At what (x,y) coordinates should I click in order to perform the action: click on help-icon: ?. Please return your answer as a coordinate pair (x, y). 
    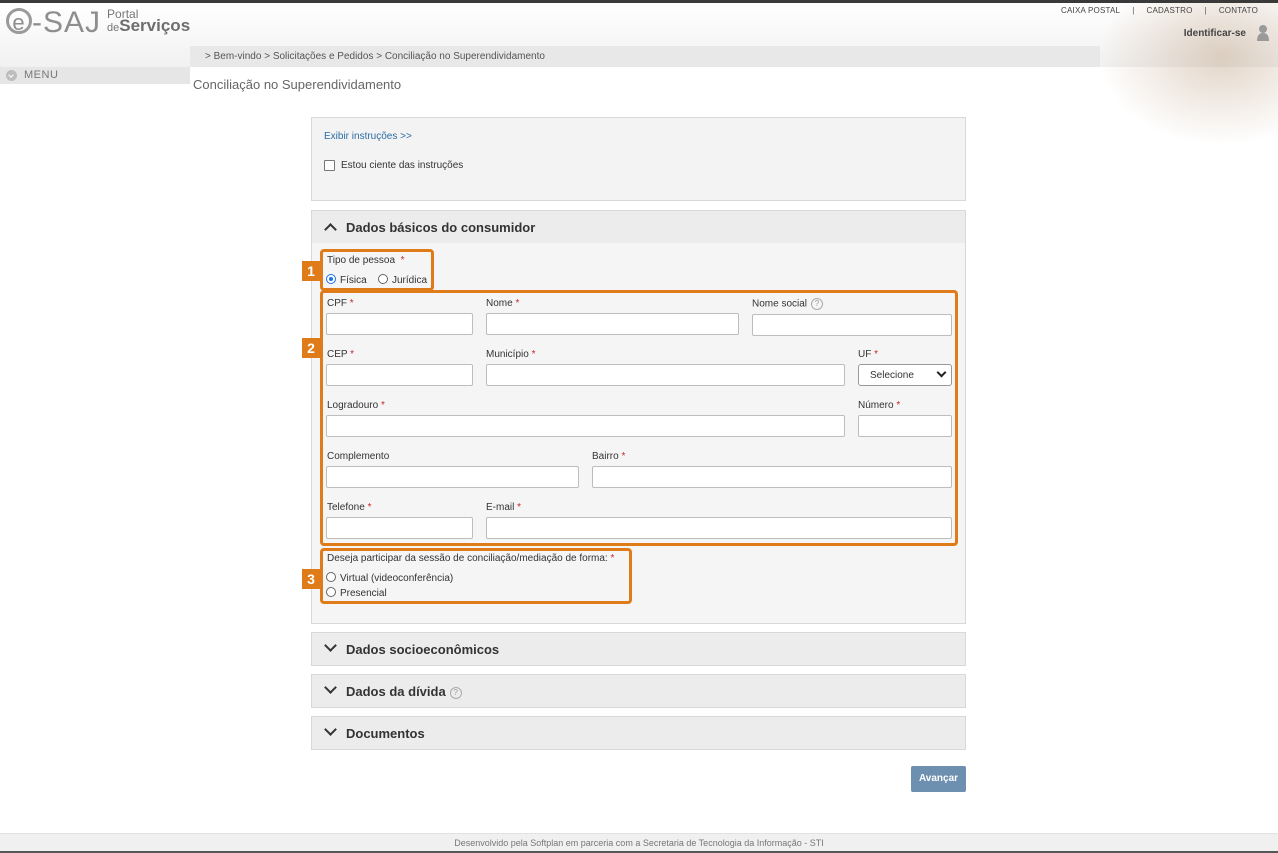
    Looking at the image, I should click on (455, 692).